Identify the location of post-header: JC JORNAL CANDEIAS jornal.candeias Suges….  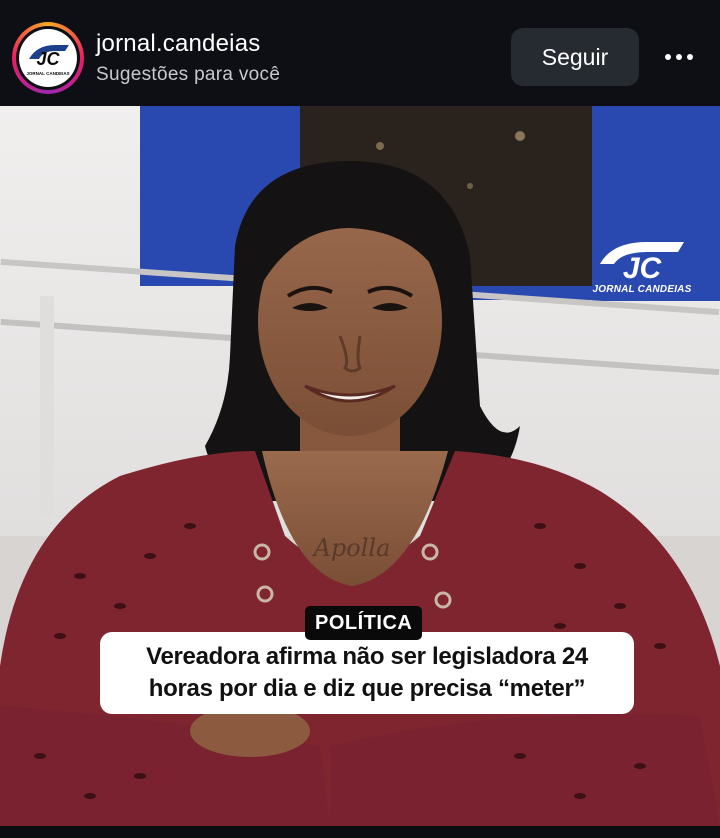
(360, 53).